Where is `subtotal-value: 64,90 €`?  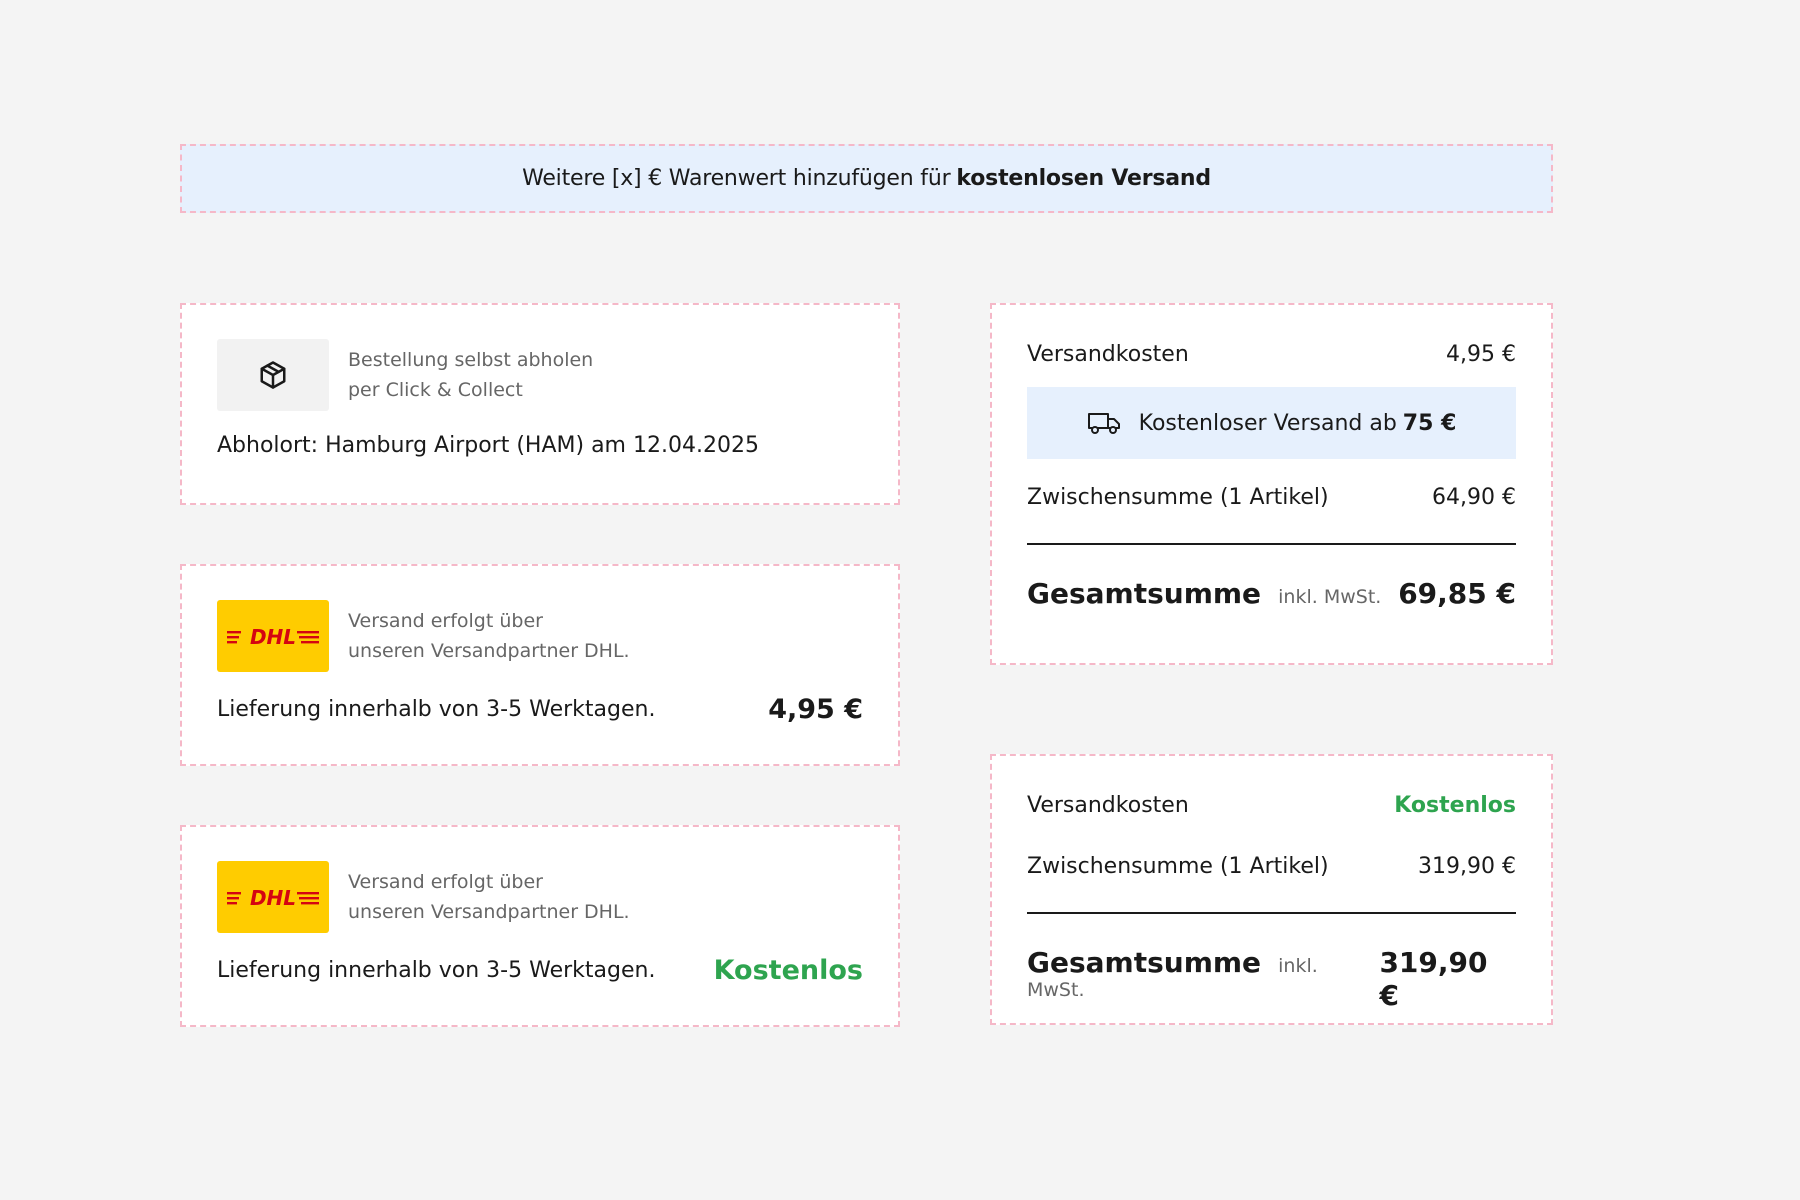 subtotal-value: 64,90 € is located at coordinates (1474, 497).